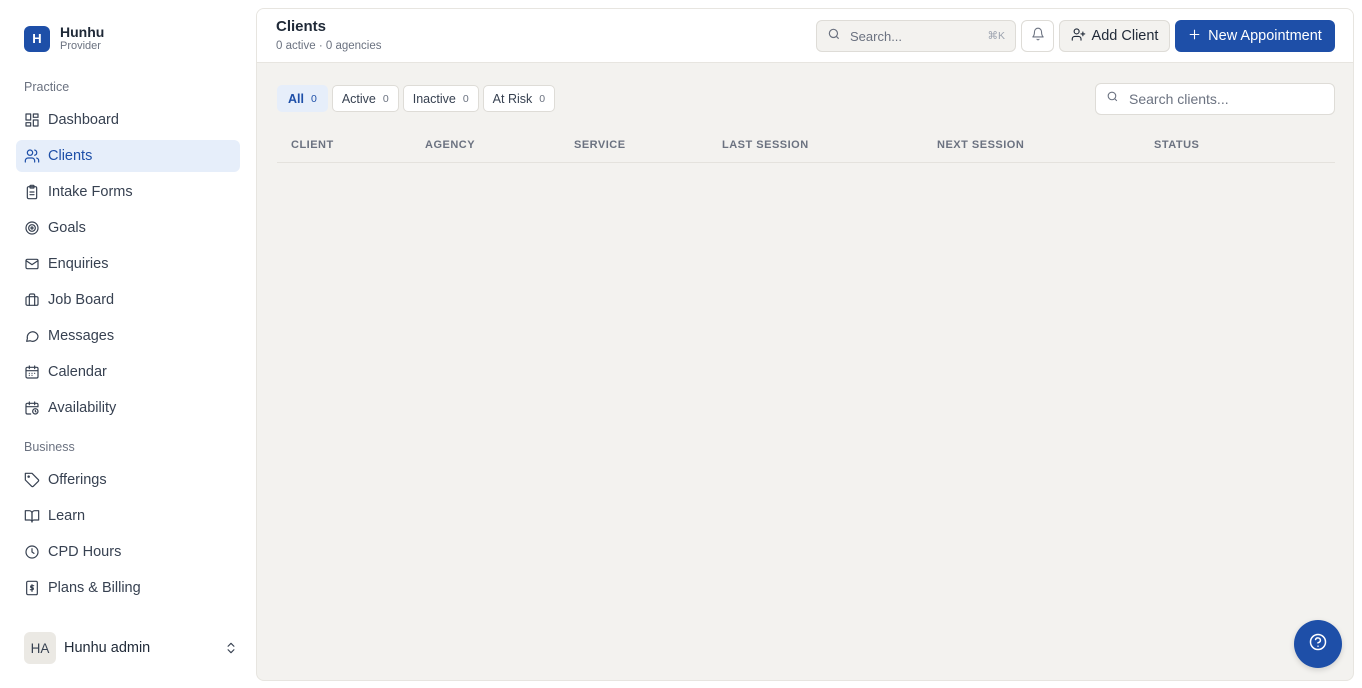  I want to click on section-label-practice: Practice, so click(47, 87).